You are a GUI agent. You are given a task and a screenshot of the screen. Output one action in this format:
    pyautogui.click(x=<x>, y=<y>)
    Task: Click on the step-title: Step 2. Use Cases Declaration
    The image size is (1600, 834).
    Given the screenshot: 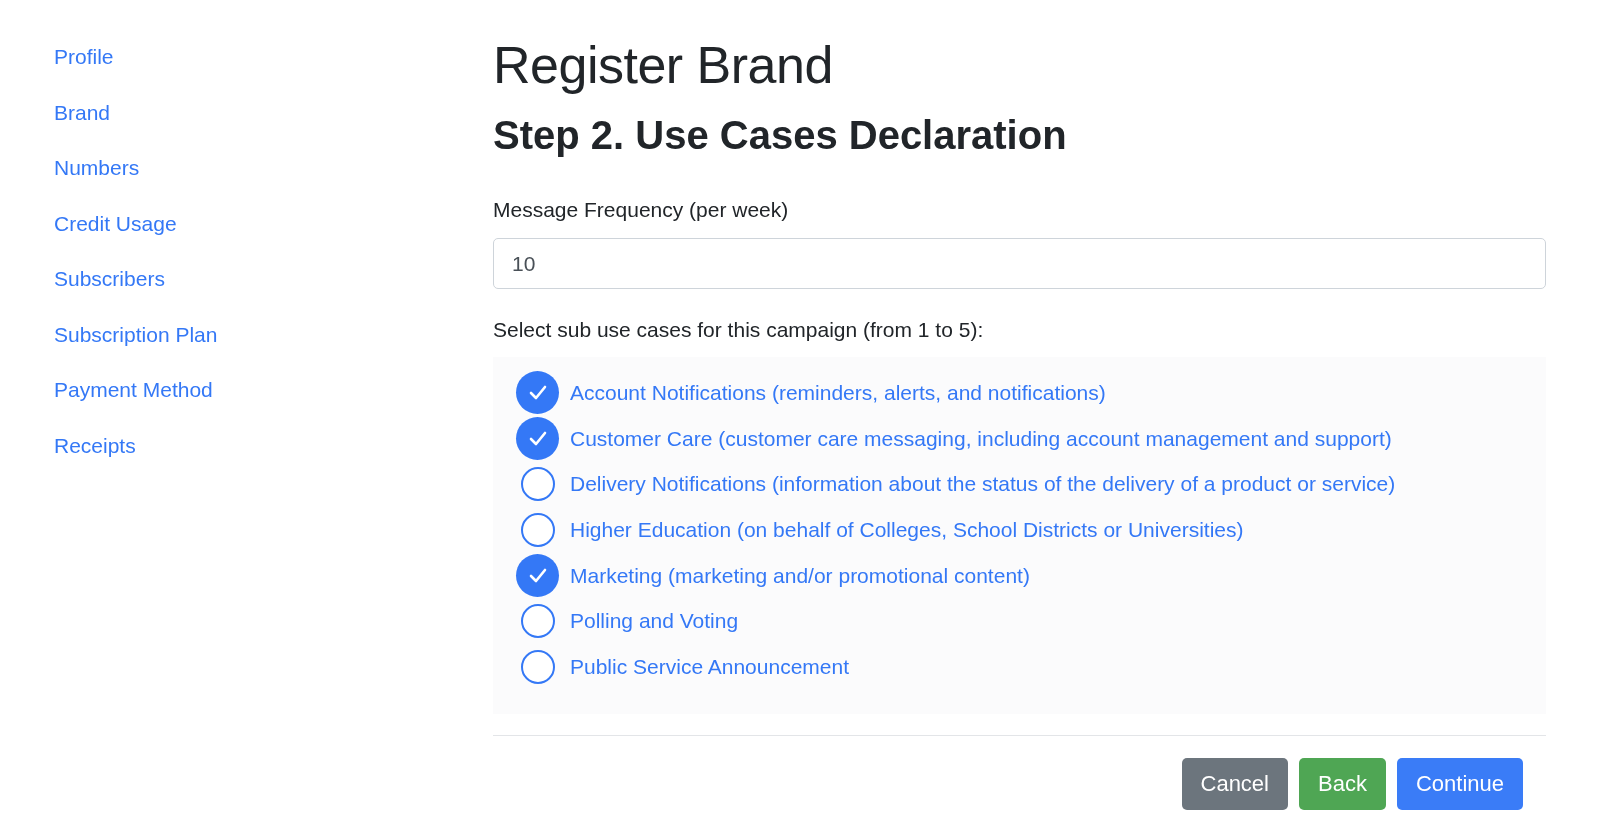 What is the action you would take?
    pyautogui.click(x=780, y=135)
    